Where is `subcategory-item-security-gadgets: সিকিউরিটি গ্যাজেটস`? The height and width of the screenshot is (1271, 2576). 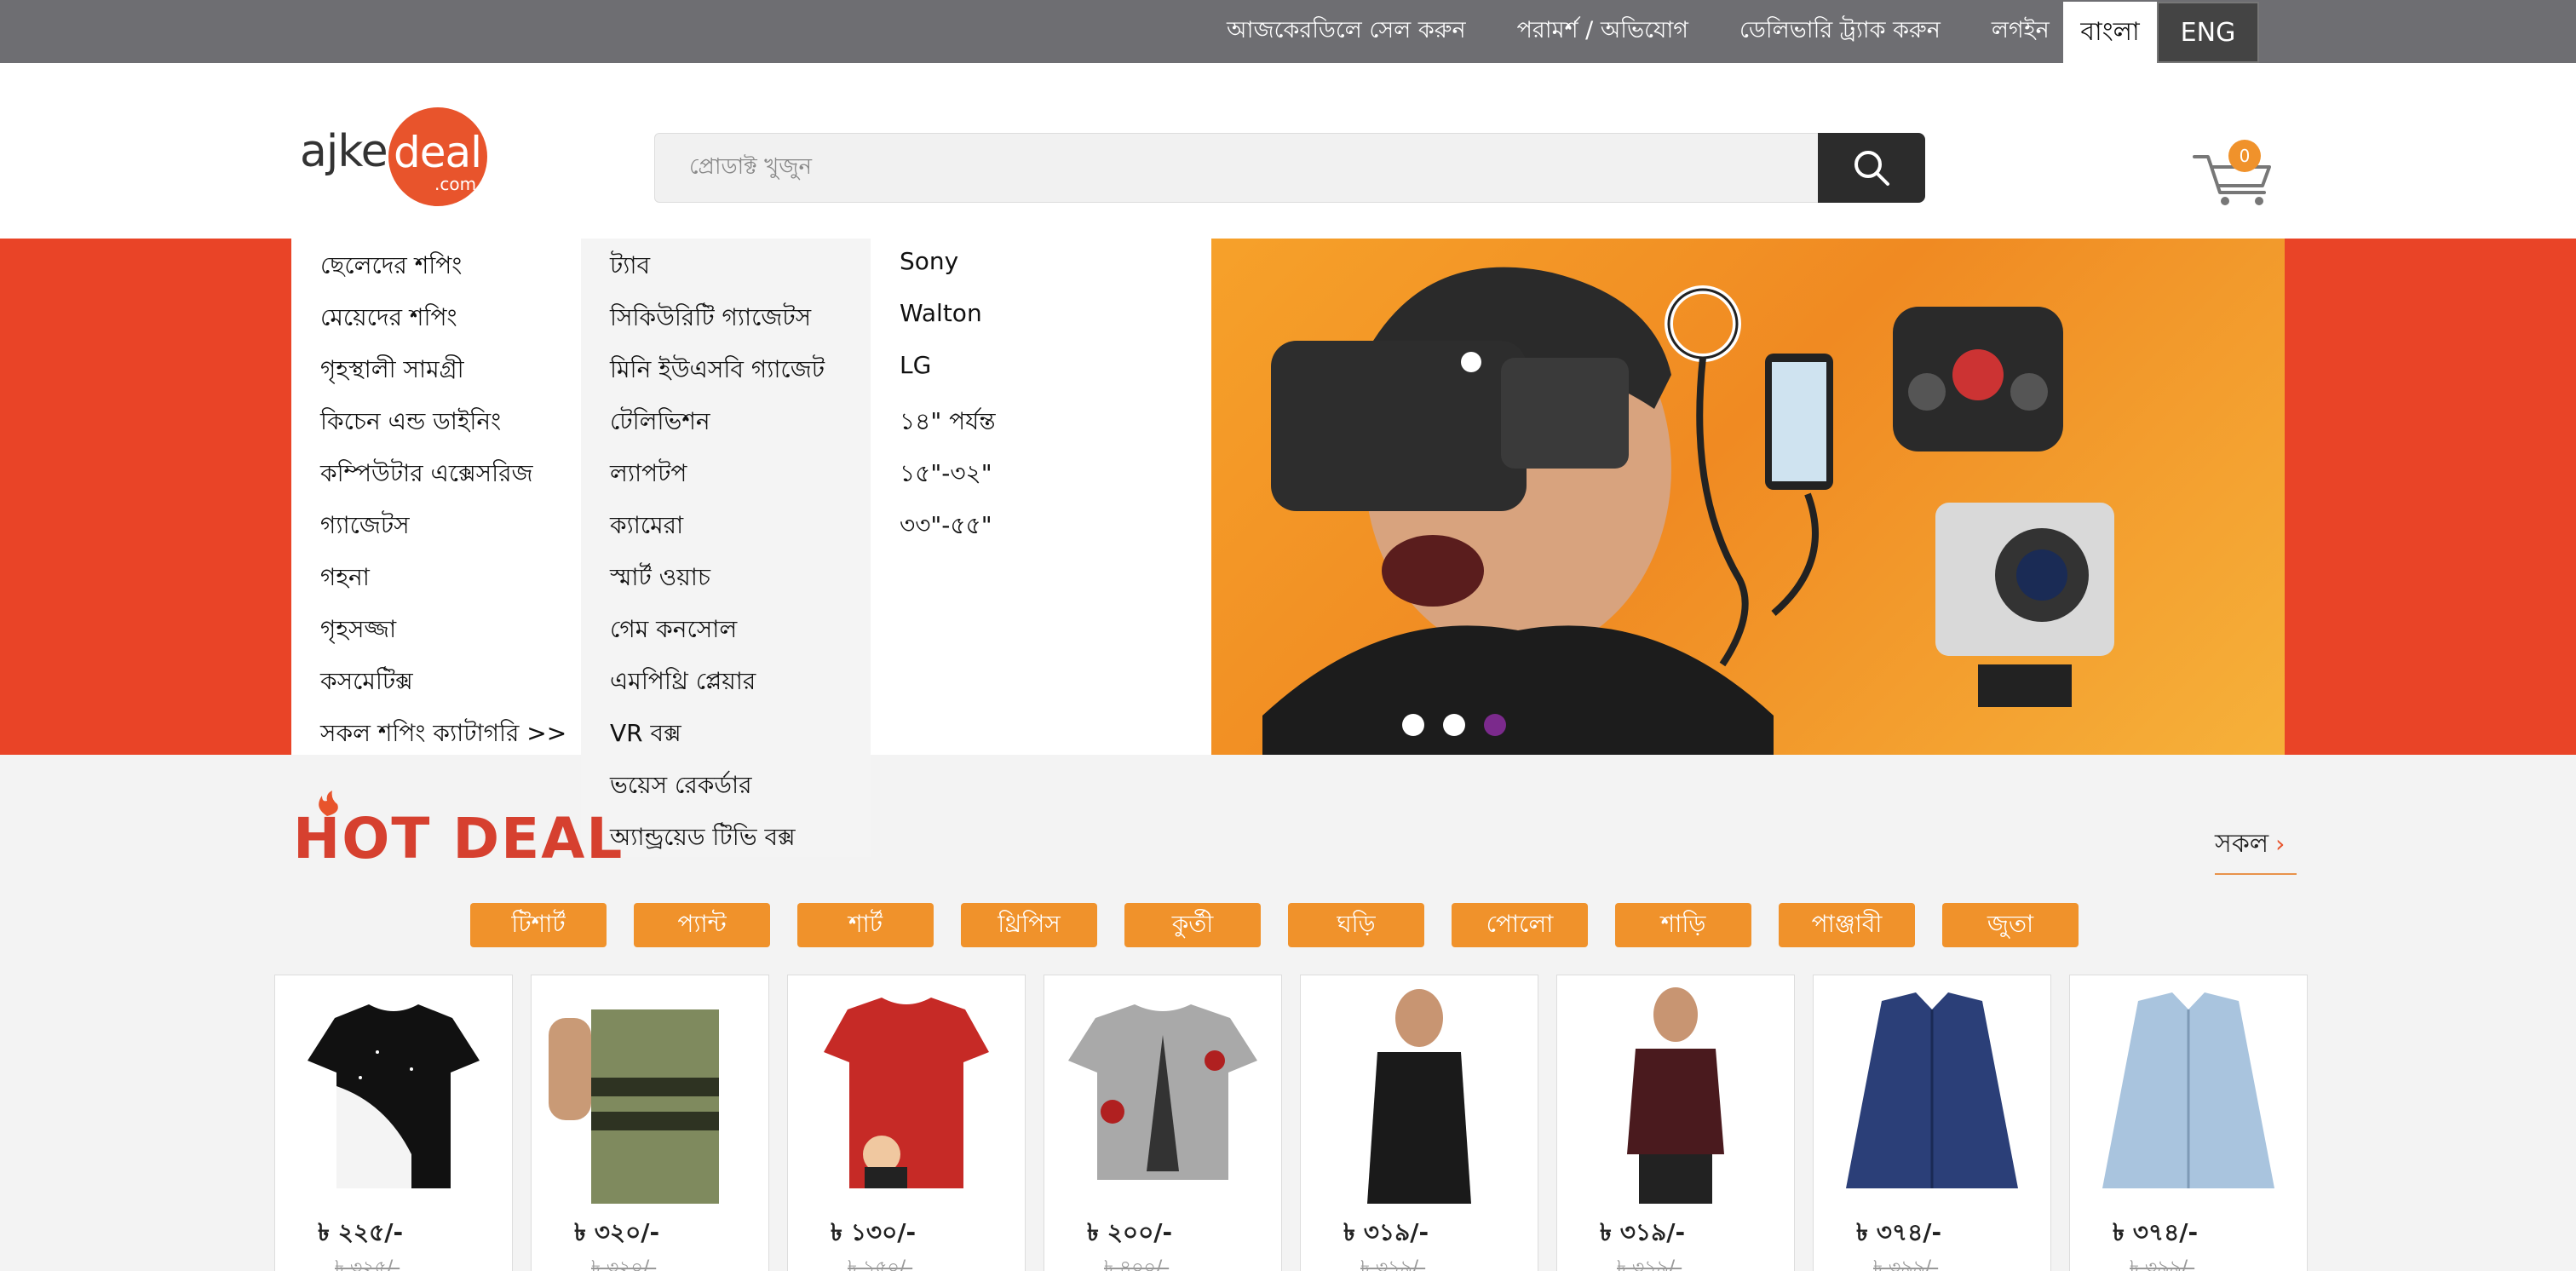
subcategory-item-security-gadgets: সিকিউরিটি গ্যাজেটস is located at coordinates (710, 319).